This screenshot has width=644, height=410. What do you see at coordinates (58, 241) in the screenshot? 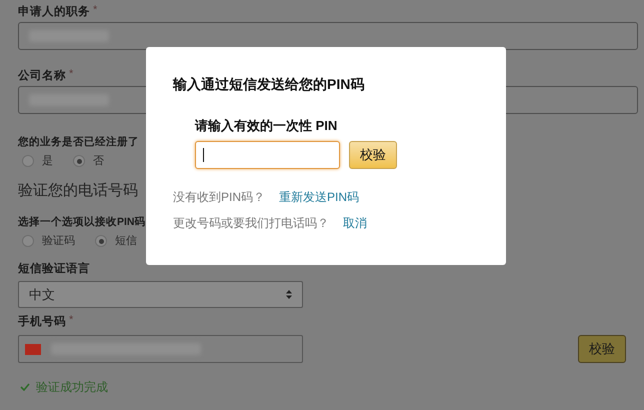
I see `option-label: 验证码` at bounding box center [58, 241].